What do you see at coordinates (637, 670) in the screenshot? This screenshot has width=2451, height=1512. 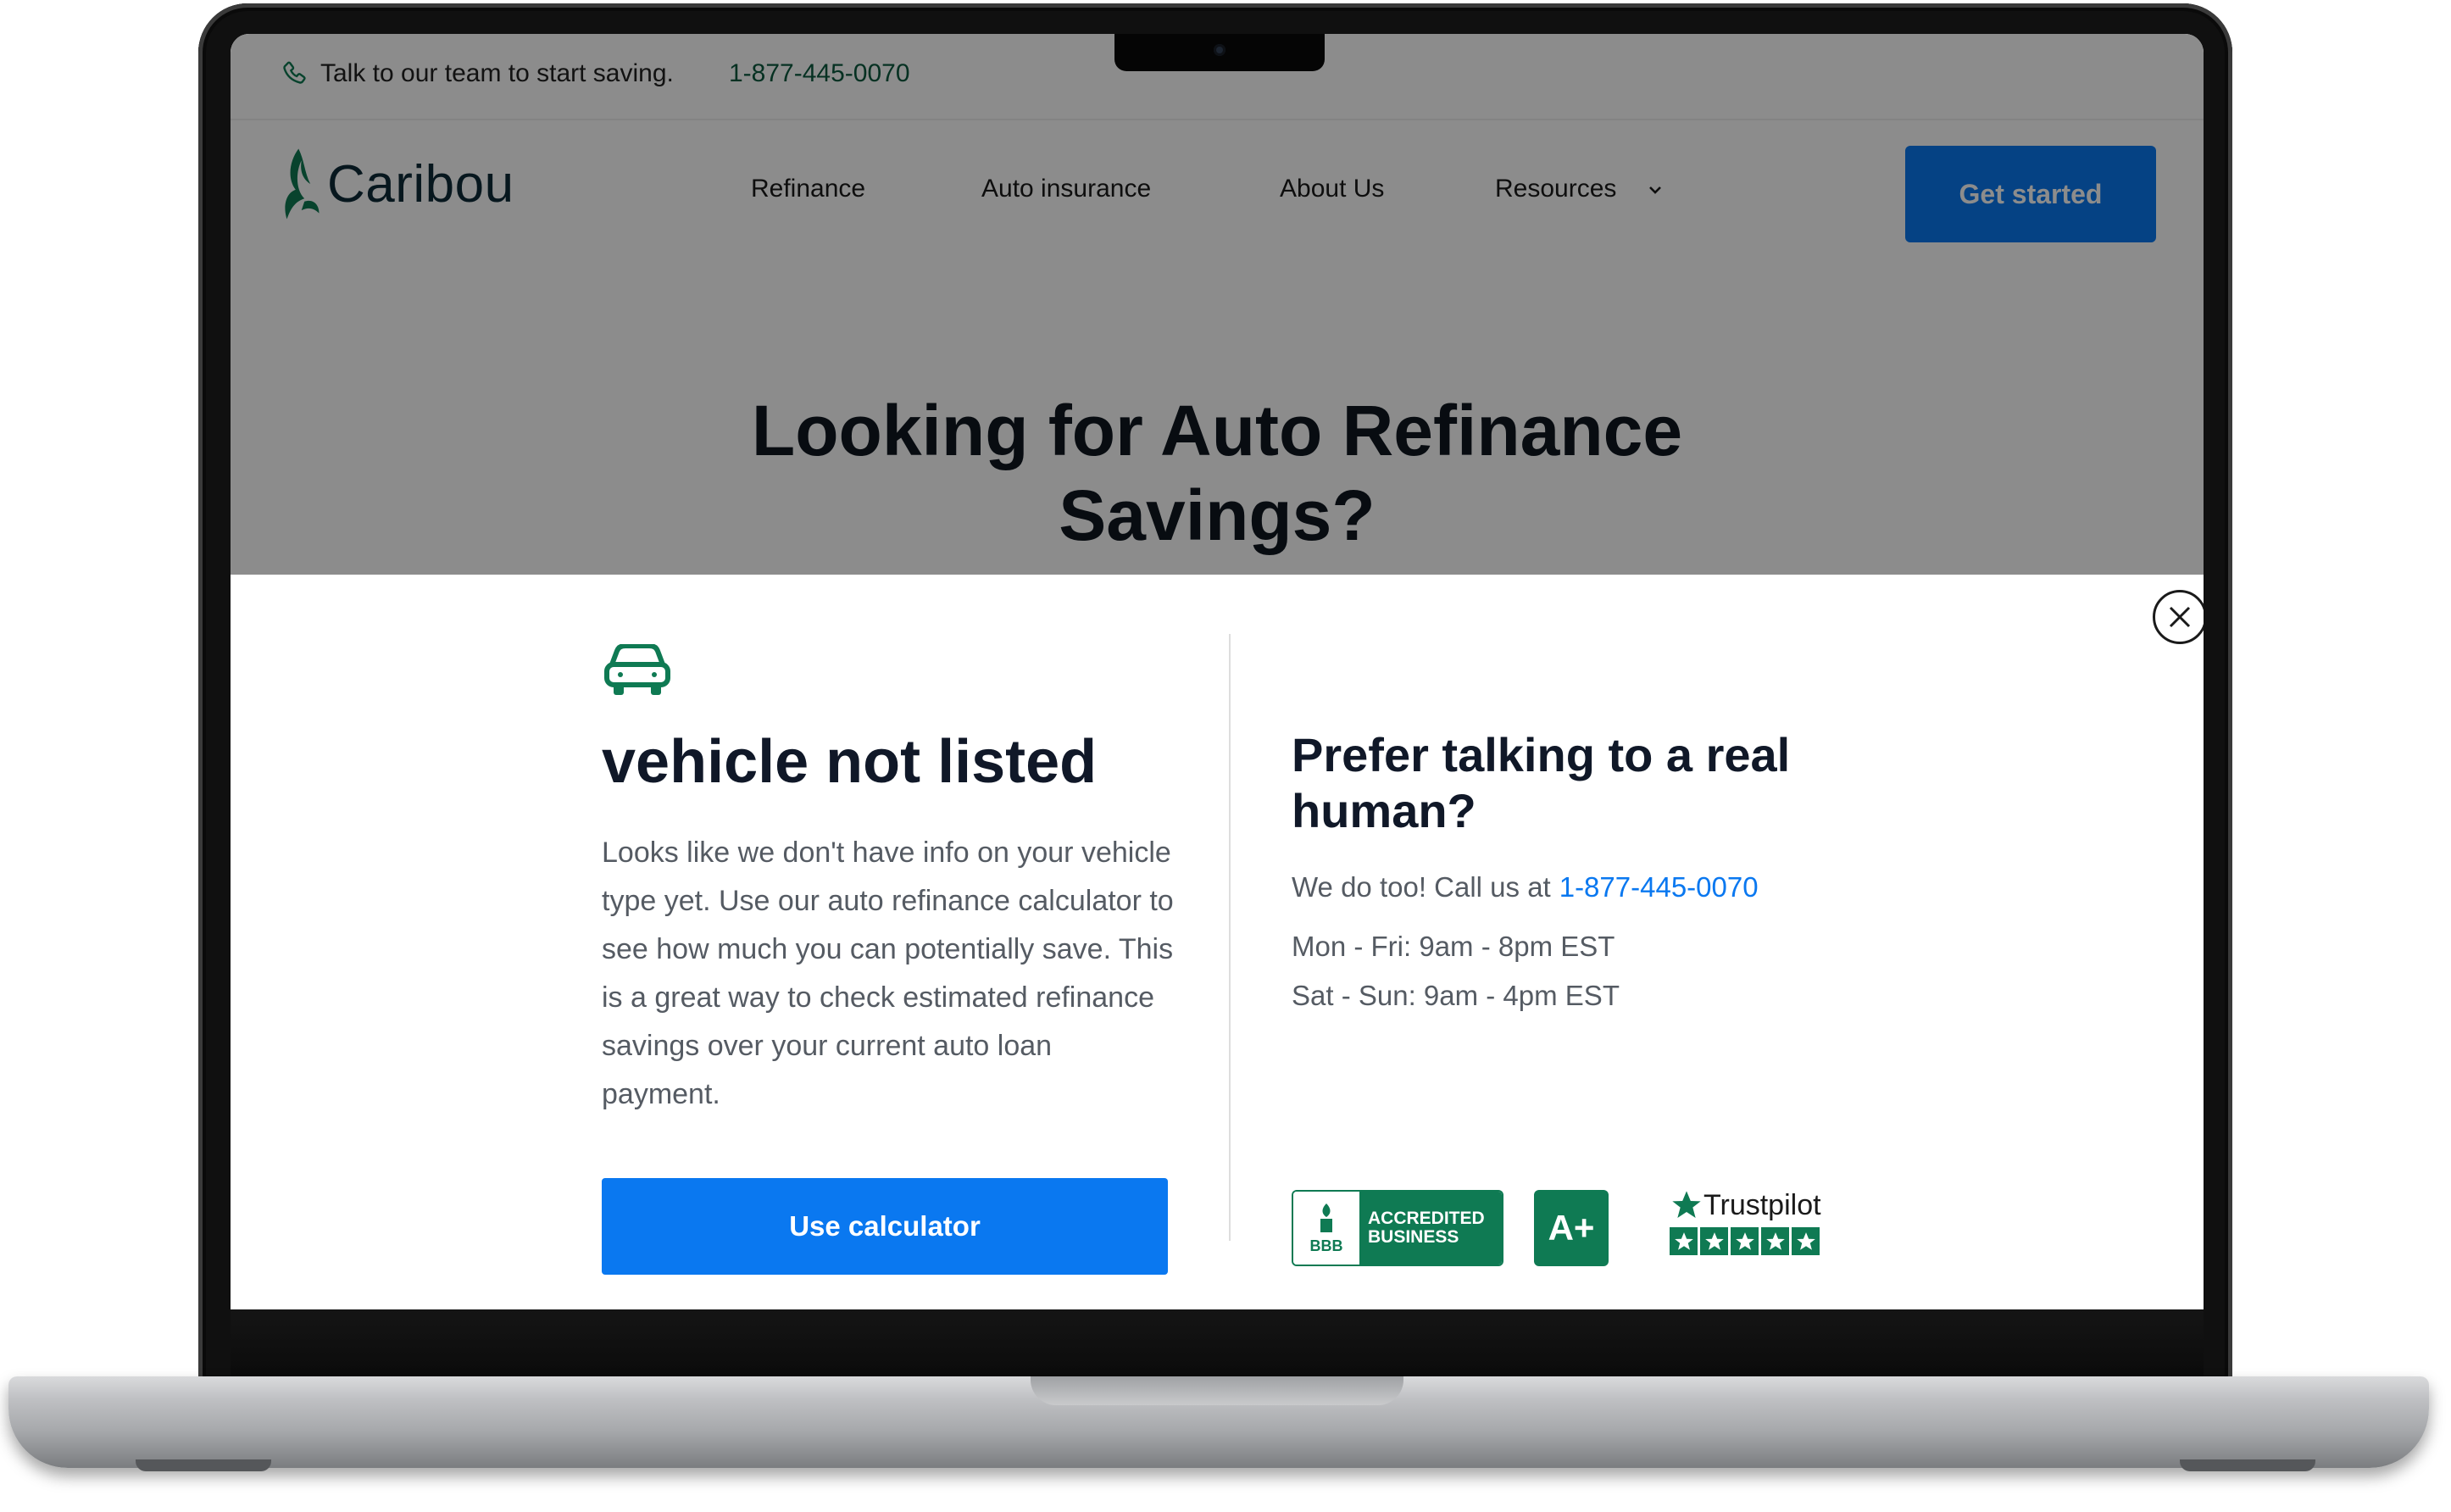 I see `car-icon` at bounding box center [637, 670].